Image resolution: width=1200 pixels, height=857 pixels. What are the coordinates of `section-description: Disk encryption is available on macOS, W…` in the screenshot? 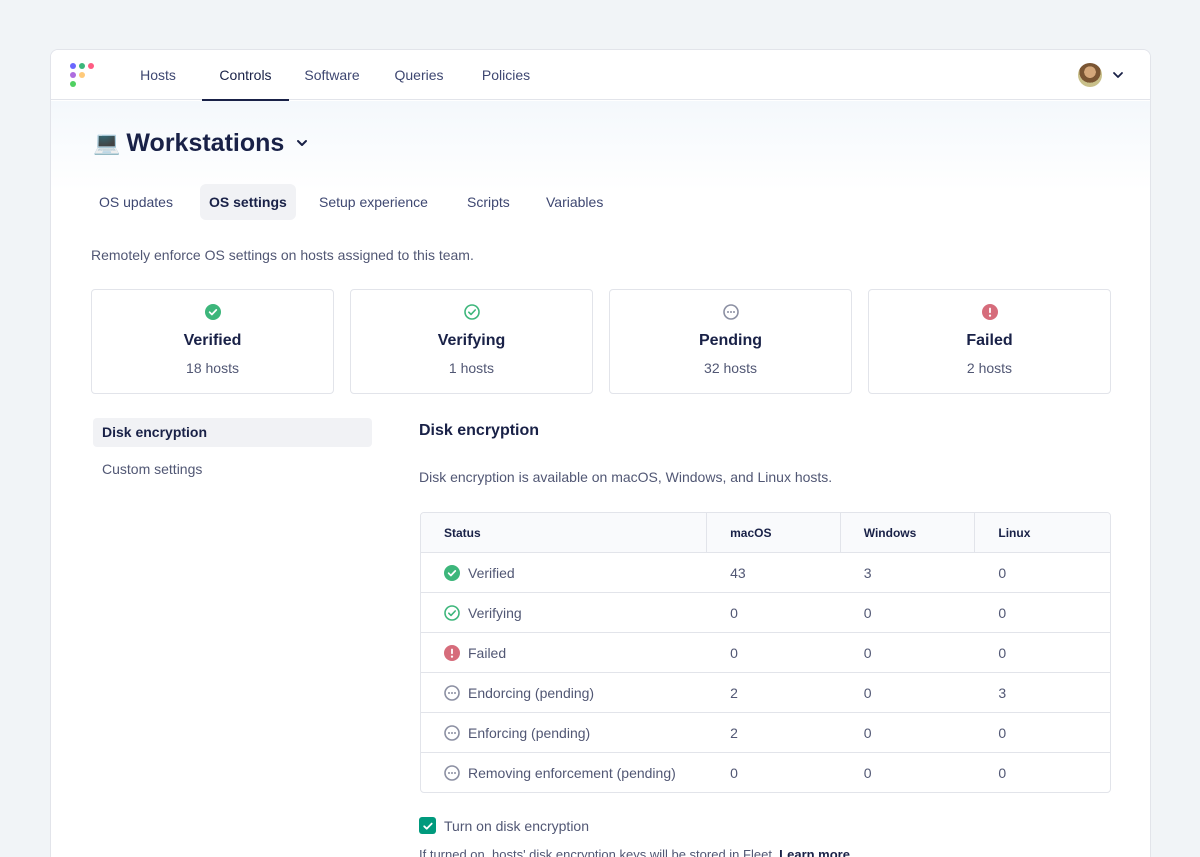 It's located at (626, 477).